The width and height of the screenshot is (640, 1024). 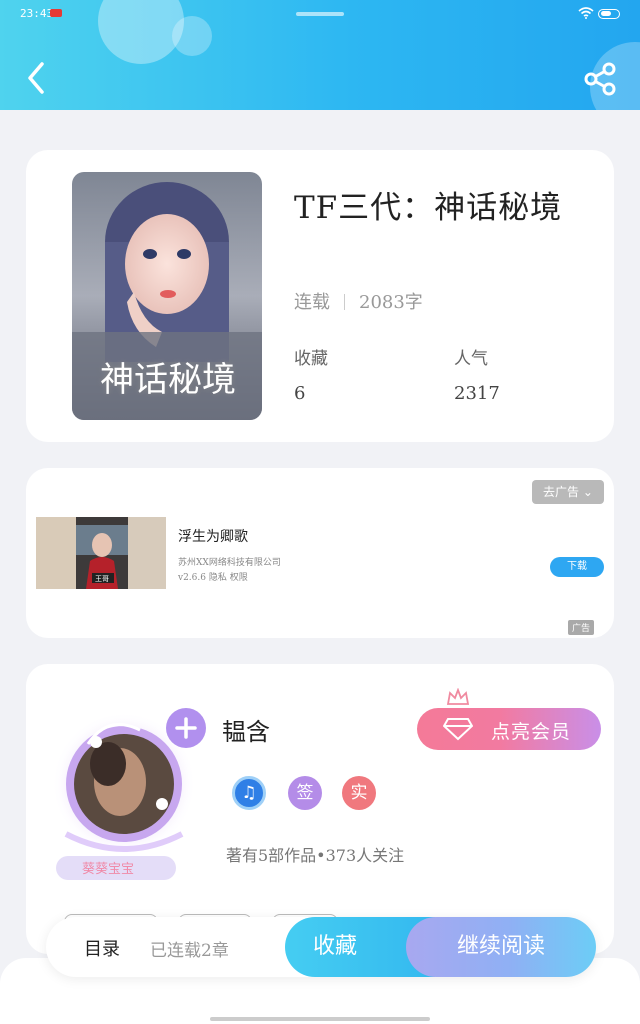 I want to click on cover-title-text: 神话秘境, so click(x=168, y=380).